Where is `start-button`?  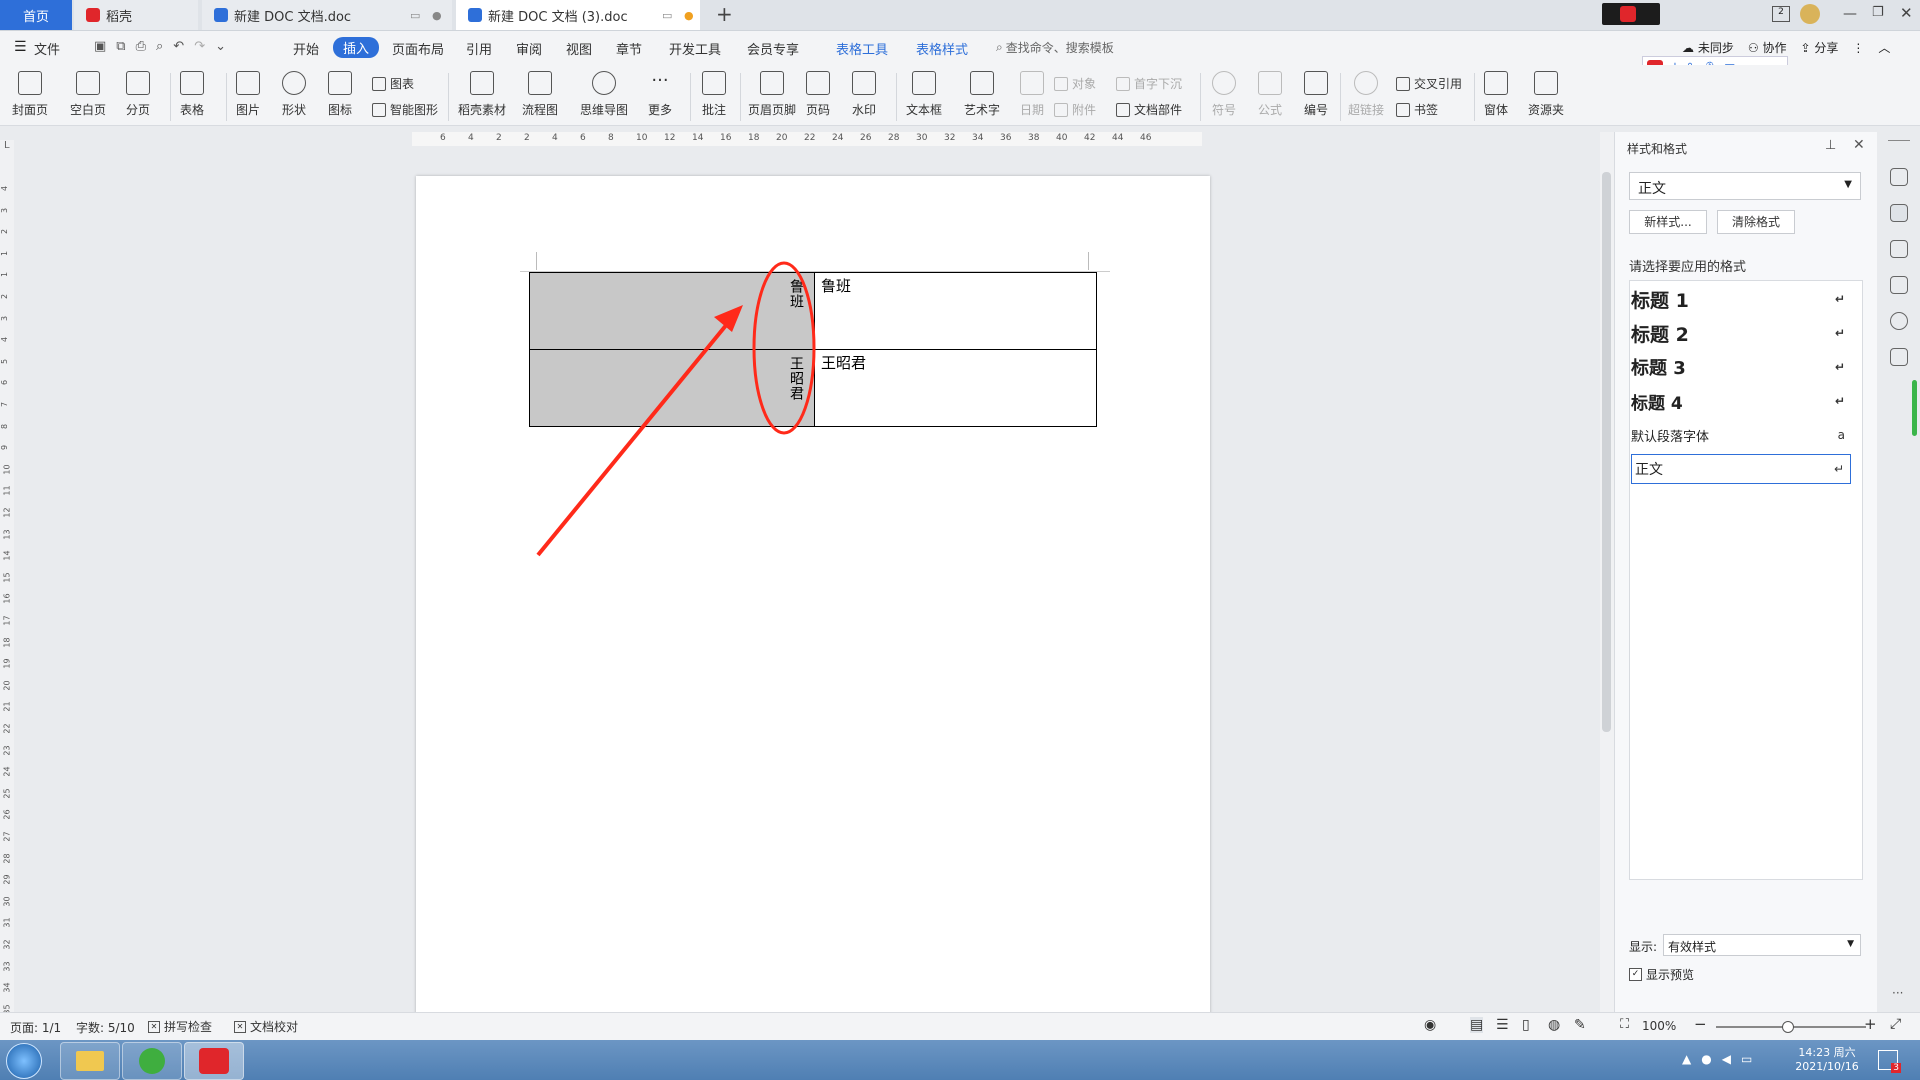
start-button is located at coordinates (24, 1061).